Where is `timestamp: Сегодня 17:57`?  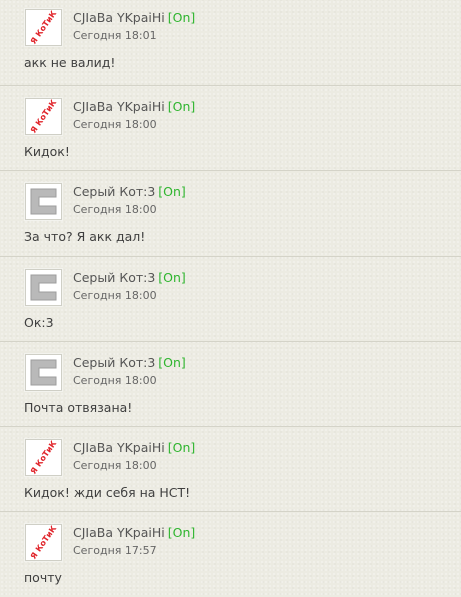
timestamp: Сегодня 17:57 is located at coordinates (115, 551).